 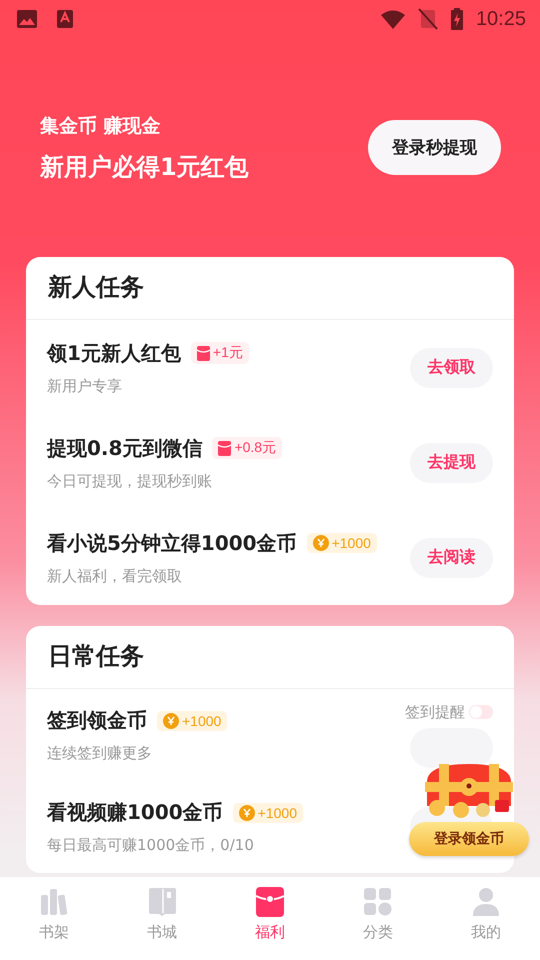 What do you see at coordinates (469, 839) in the screenshot?
I see `login-coin-popup: 登录领金币` at bounding box center [469, 839].